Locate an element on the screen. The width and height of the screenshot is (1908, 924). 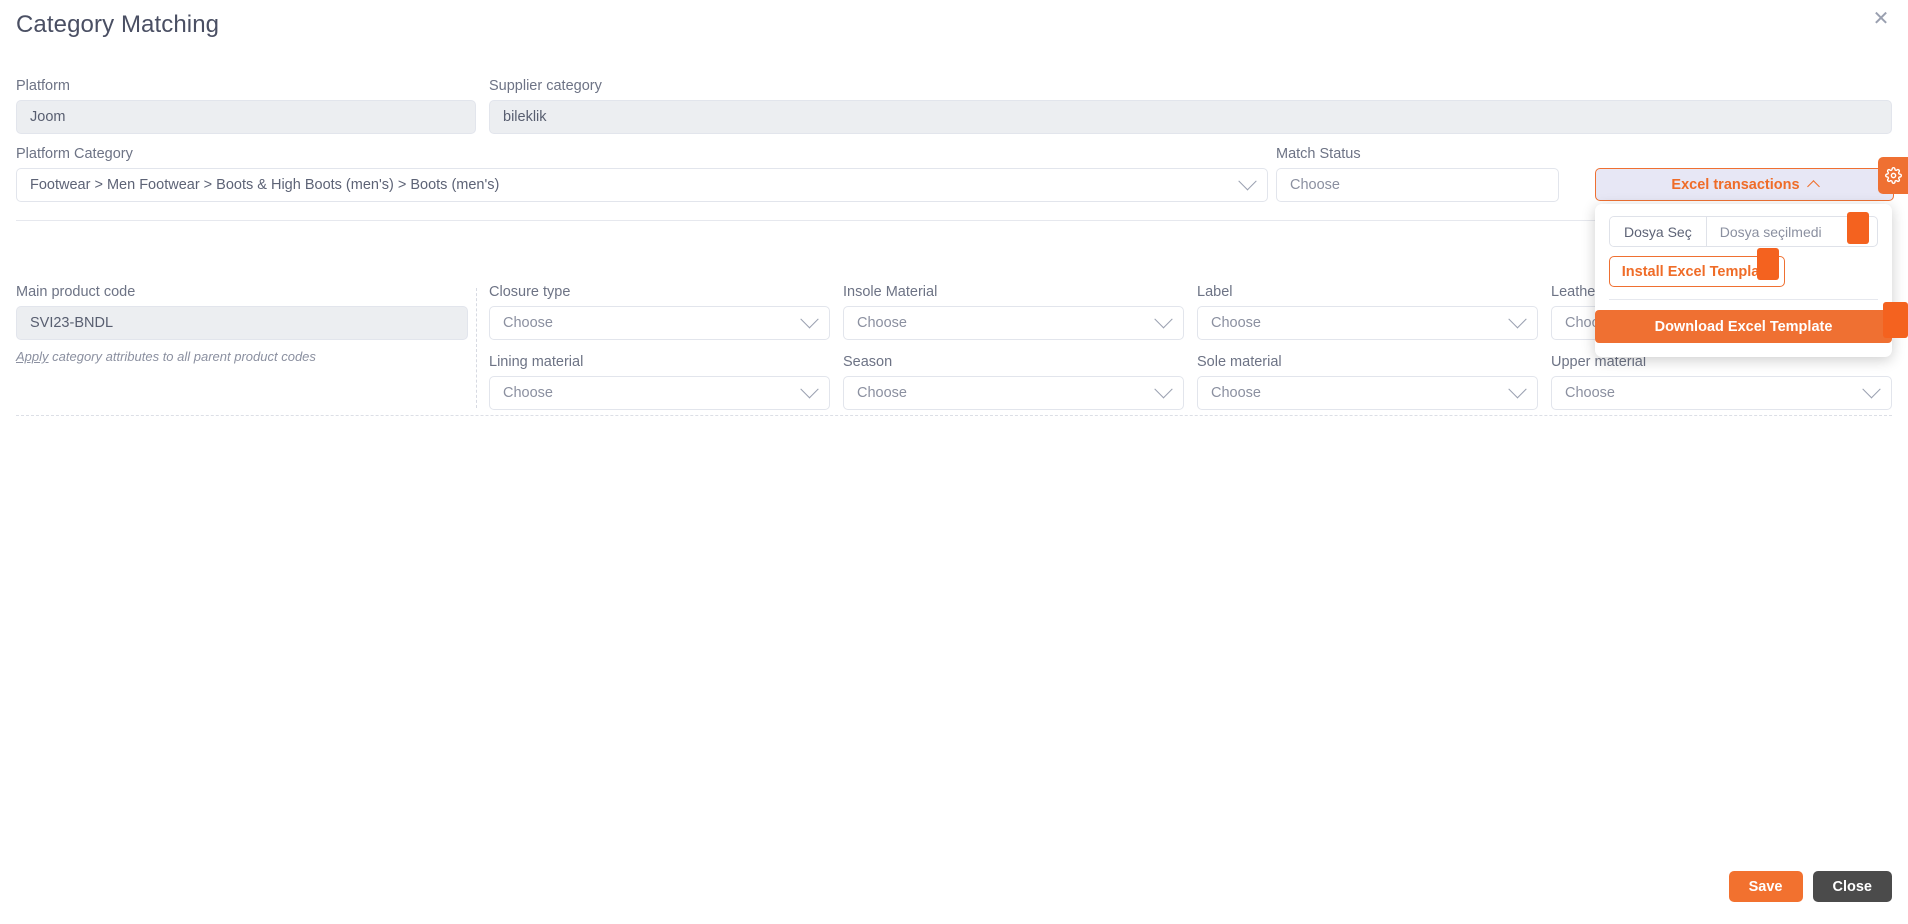
insole-material-select: Choose is located at coordinates (1013, 323).